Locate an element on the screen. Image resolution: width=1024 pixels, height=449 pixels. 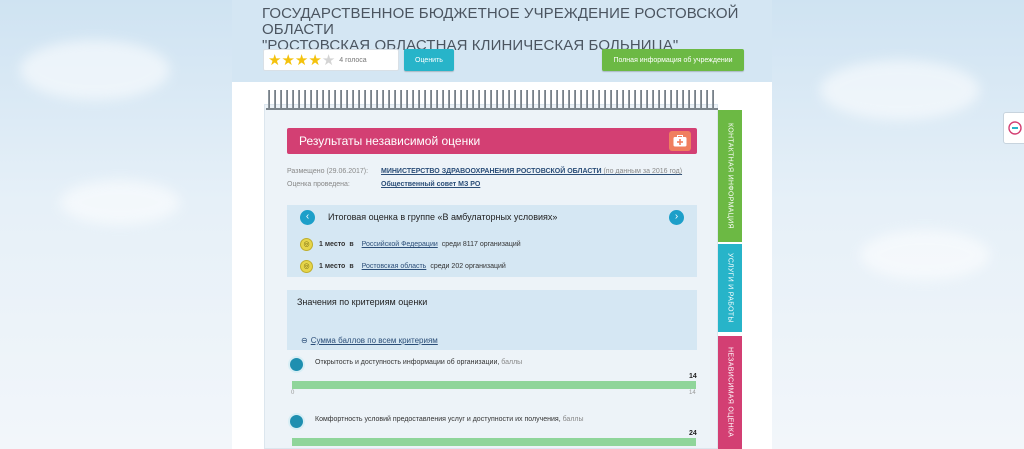
globe-icon: ◎ is located at coordinates (306, 244).